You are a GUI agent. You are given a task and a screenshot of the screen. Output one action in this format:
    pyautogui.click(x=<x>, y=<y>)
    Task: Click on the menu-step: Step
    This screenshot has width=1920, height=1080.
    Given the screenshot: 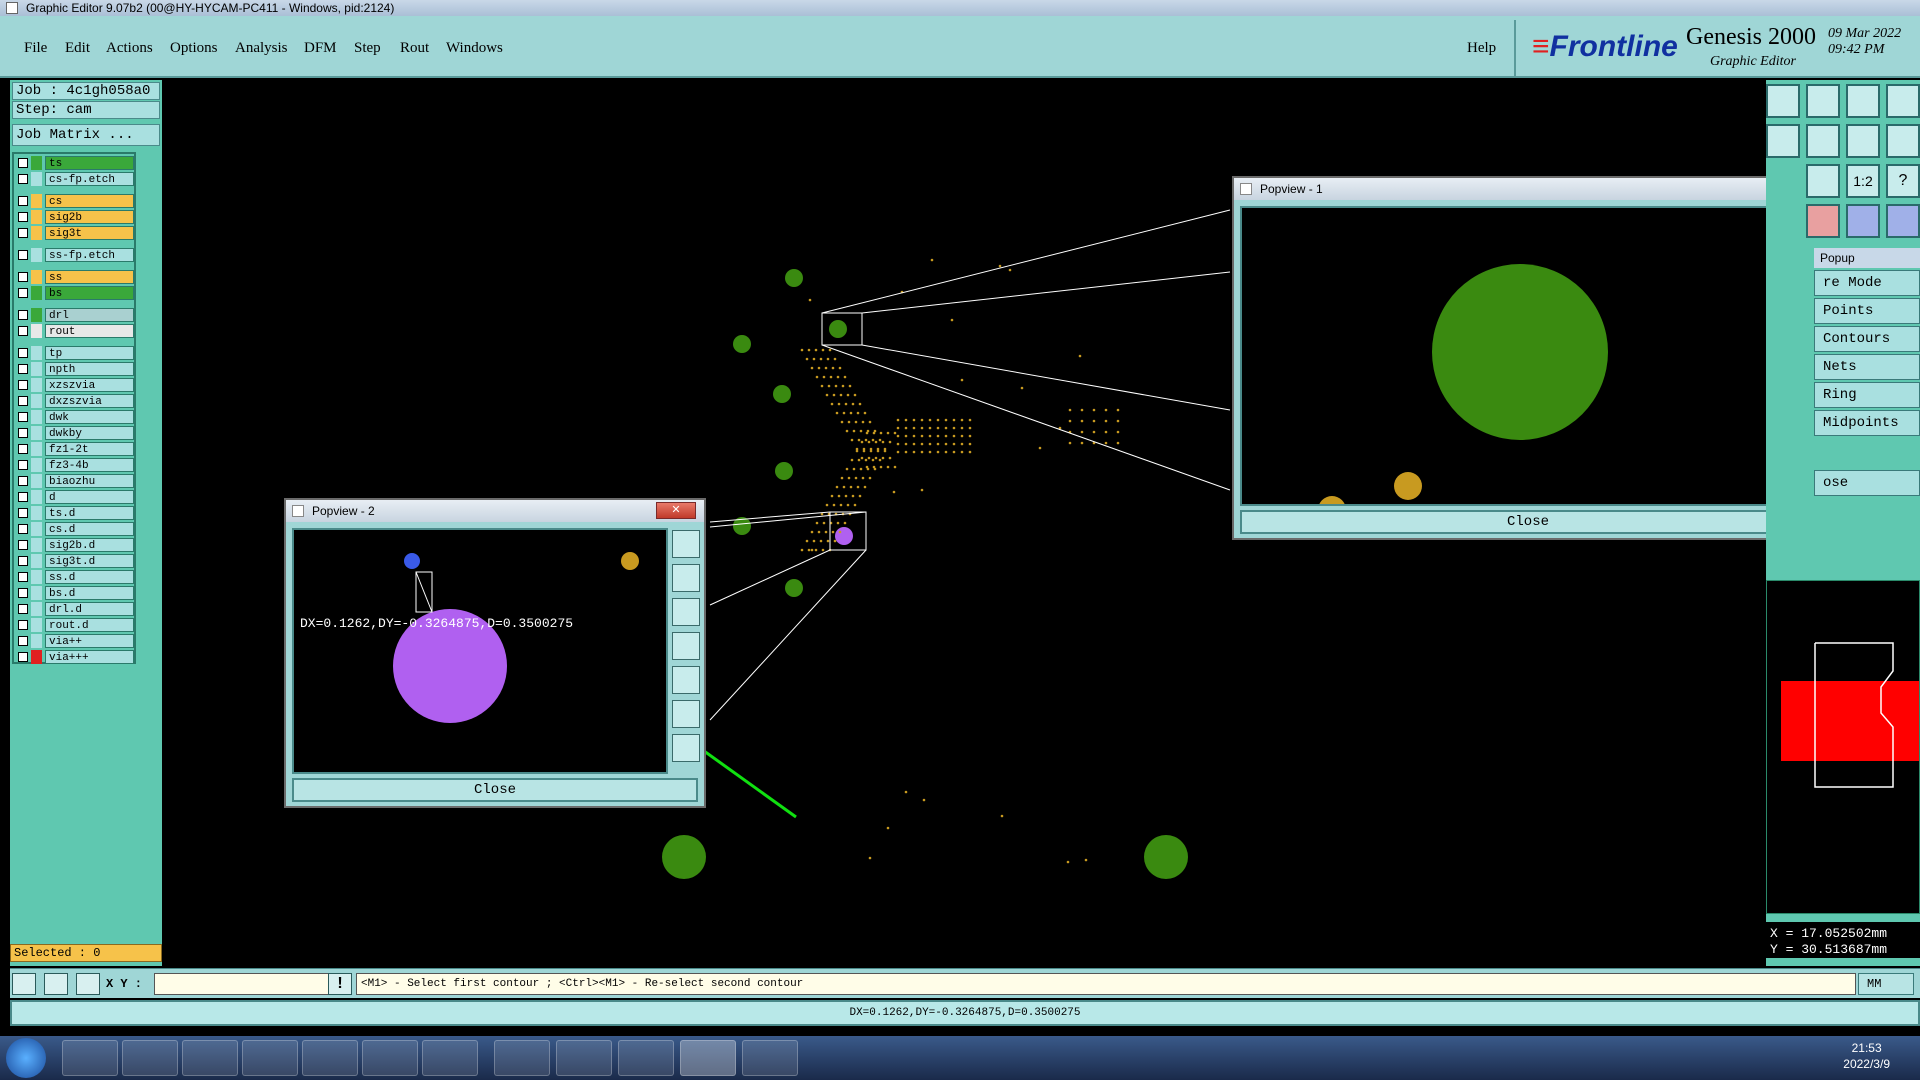 What is the action you would take?
    pyautogui.click(x=367, y=48)
    